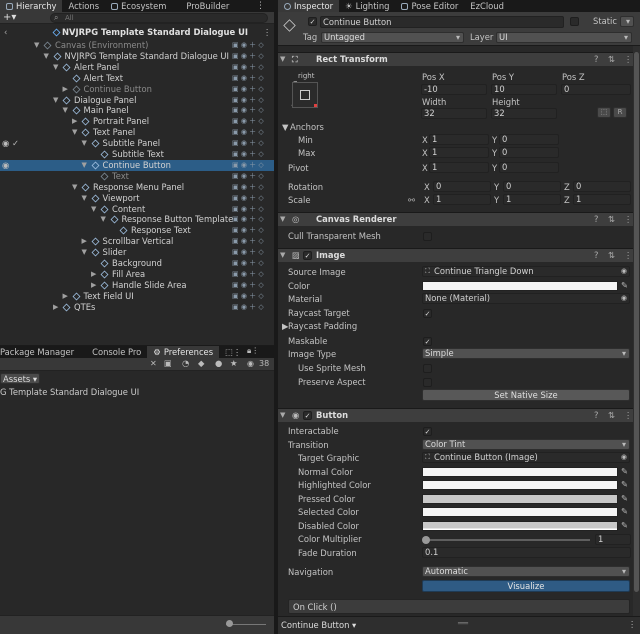 The image size is (640, 634). I want to click on fade-duration-field: 0.1, so click(526, 552).